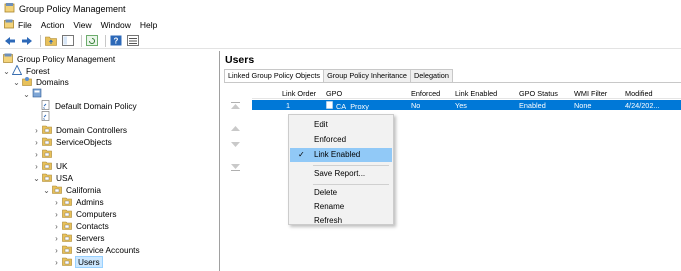  What do you see at coordinates (78, 238) in the screenshot?
I see `tree-item-servers: › Servers` at bounding box center [78, 238].